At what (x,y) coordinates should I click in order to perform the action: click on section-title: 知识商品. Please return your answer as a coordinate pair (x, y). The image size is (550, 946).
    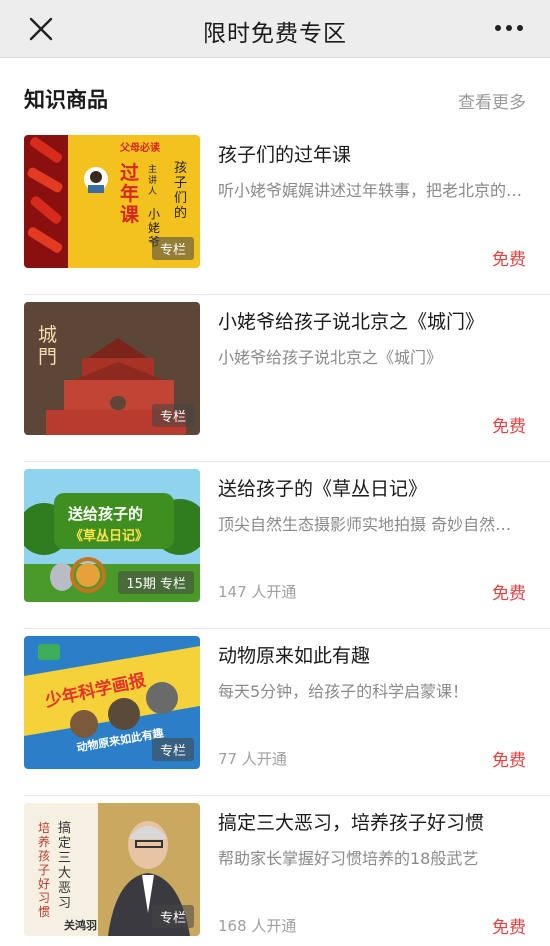
    Looking at the image, I should click on (66, 100).